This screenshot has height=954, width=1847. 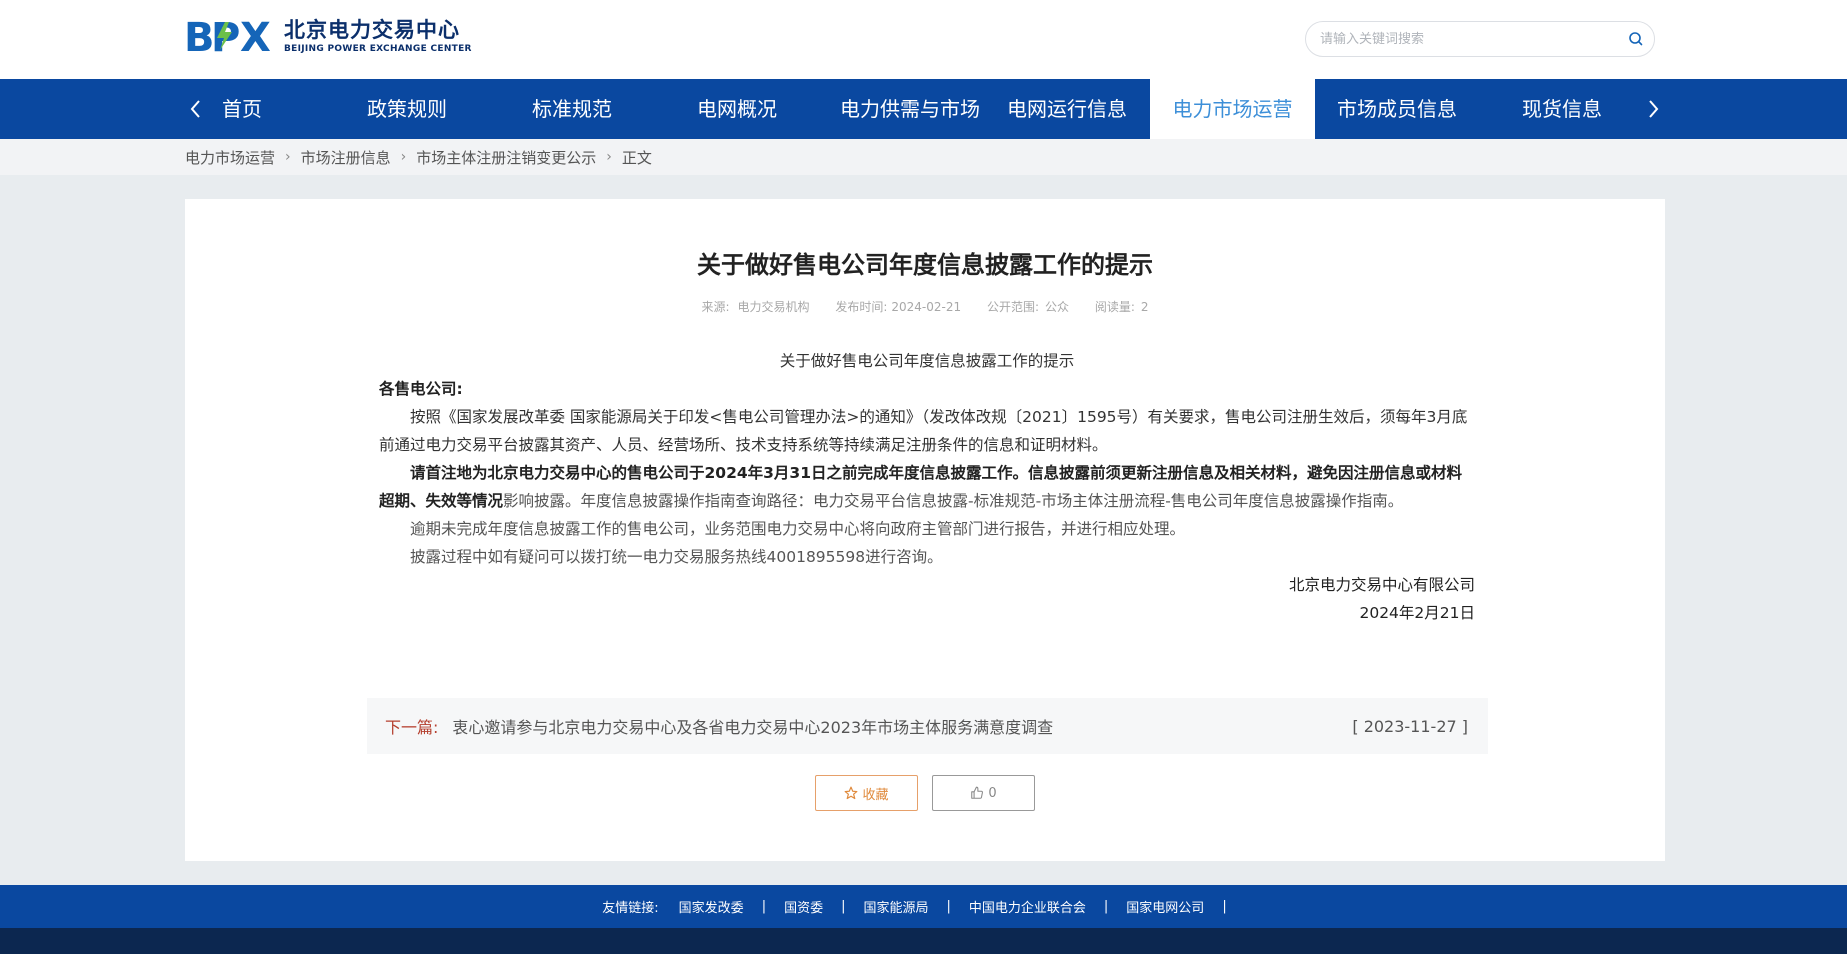 I want to click on footer-bottom-bar, so click(x=923, y=941).